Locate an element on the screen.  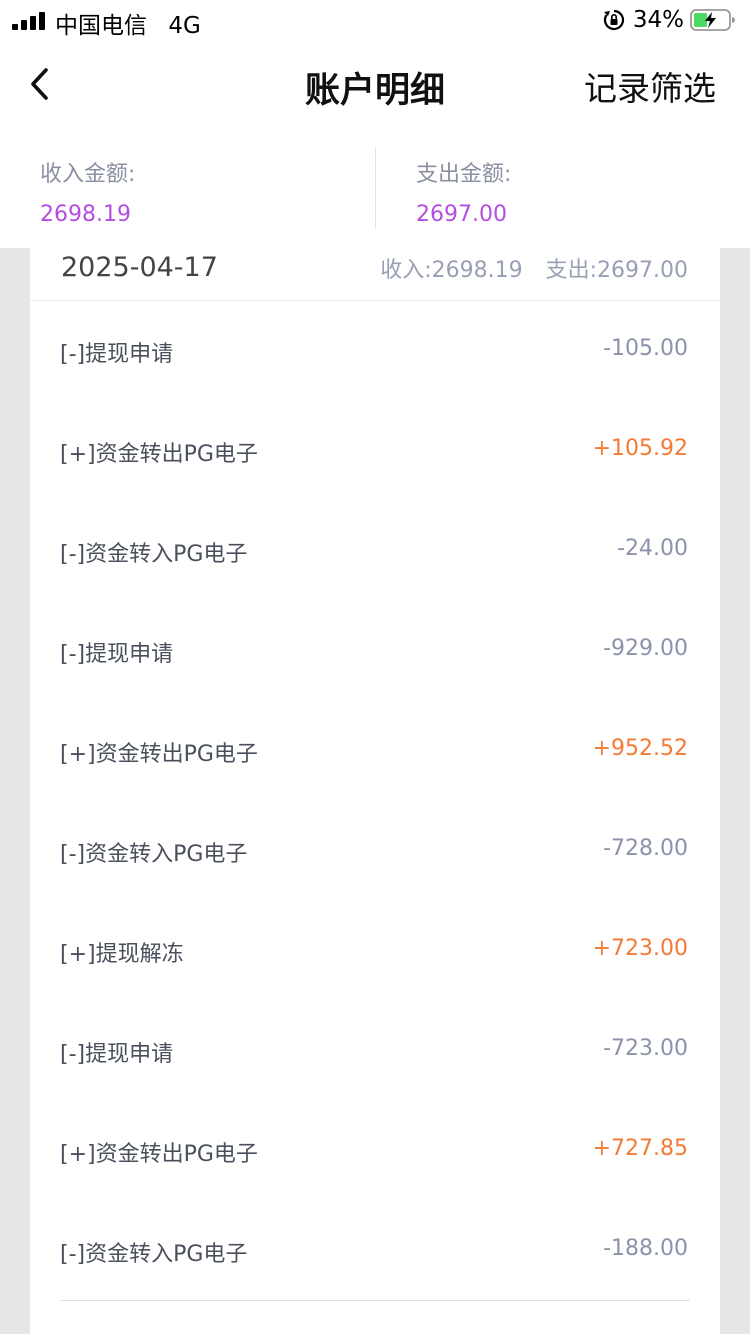
signal-icon is located at coordinates (30, 21).